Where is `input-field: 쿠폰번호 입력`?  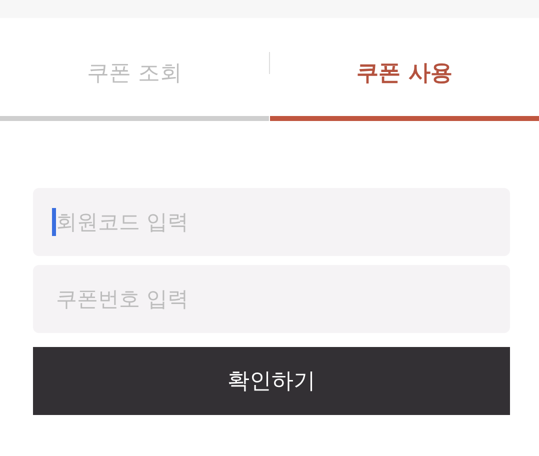
input-field: 쿠폰번호 입력 is located at coordinates (271, 299).